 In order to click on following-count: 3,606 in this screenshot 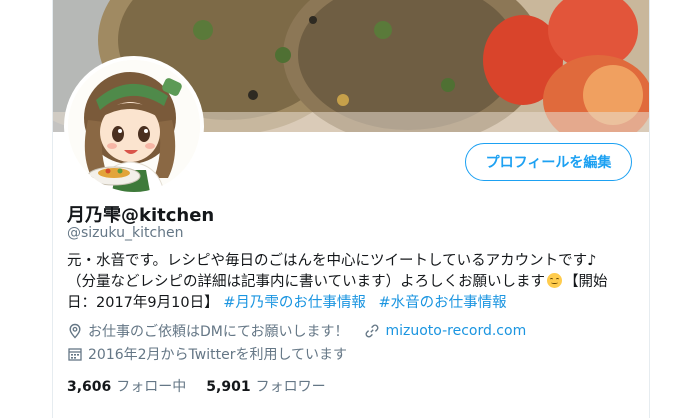, I will do `click(89, 387)`.